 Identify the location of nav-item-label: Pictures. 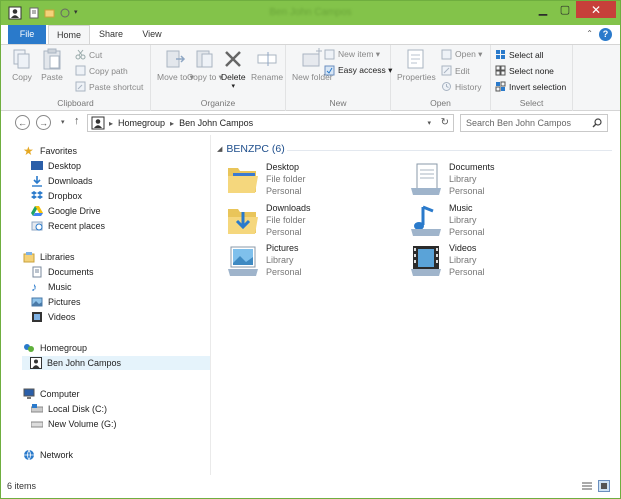
(64, 302).